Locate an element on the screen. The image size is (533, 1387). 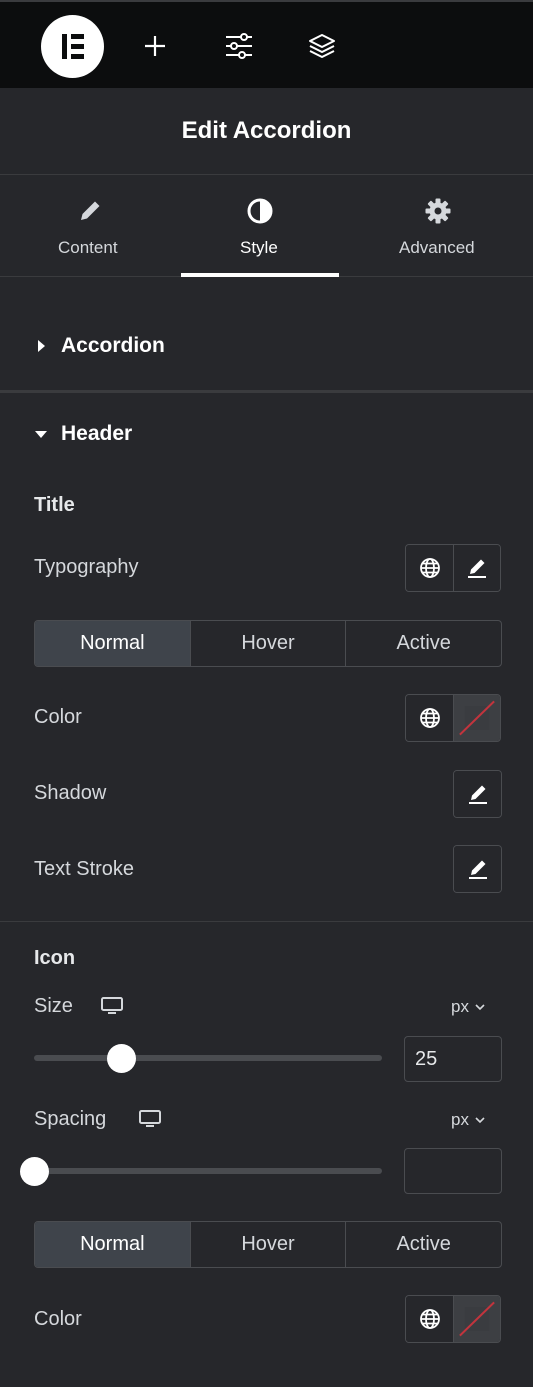
icon-spacing-unit: px is located at coordinates (460, 1119).